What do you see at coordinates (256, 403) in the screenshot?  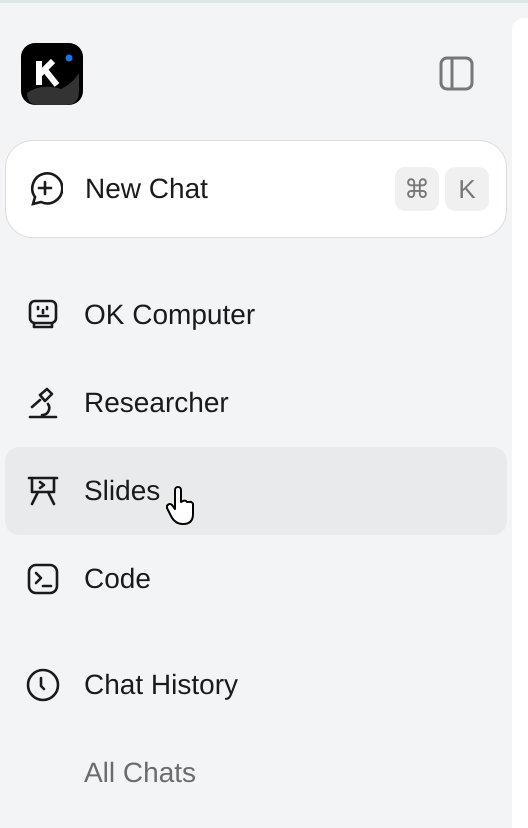 I see `nav-item: Researcher` at bounding box center [256, 403].